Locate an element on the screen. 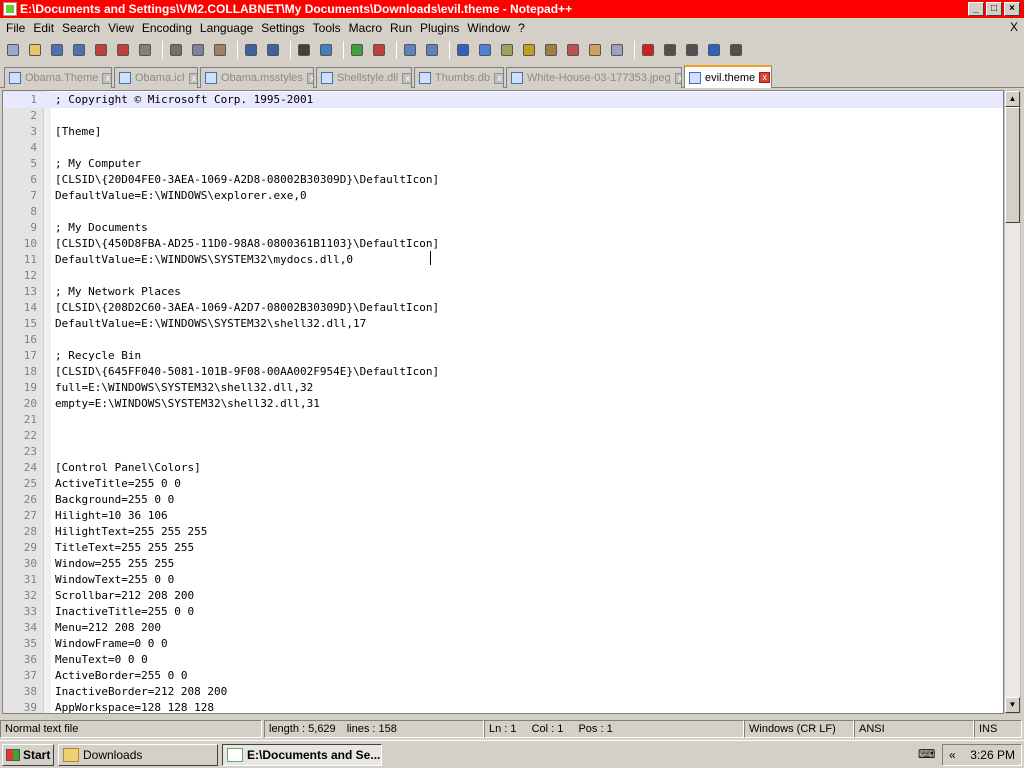 The height and width of the screenshot is (768, 1024). replace-icon is located at coordinates (326, 50).